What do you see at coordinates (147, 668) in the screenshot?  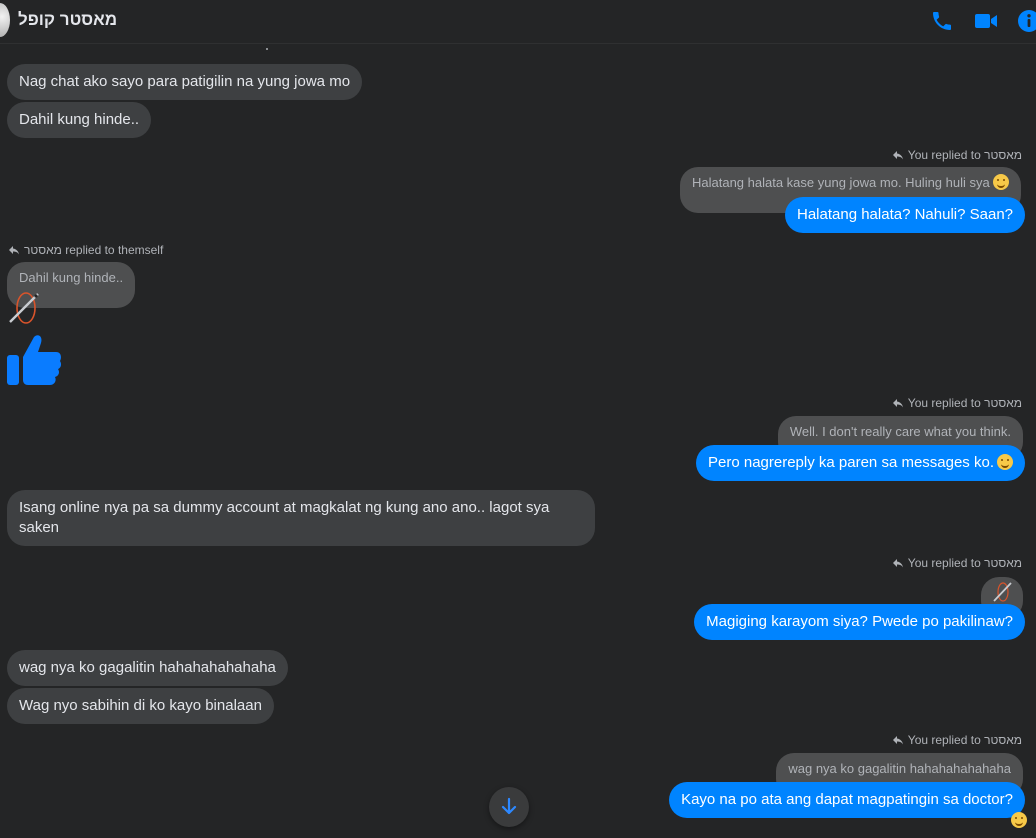 I see `incoming-message: wag nya ko gagalitin hahahahahahaha` at bounding box center [147, 668].